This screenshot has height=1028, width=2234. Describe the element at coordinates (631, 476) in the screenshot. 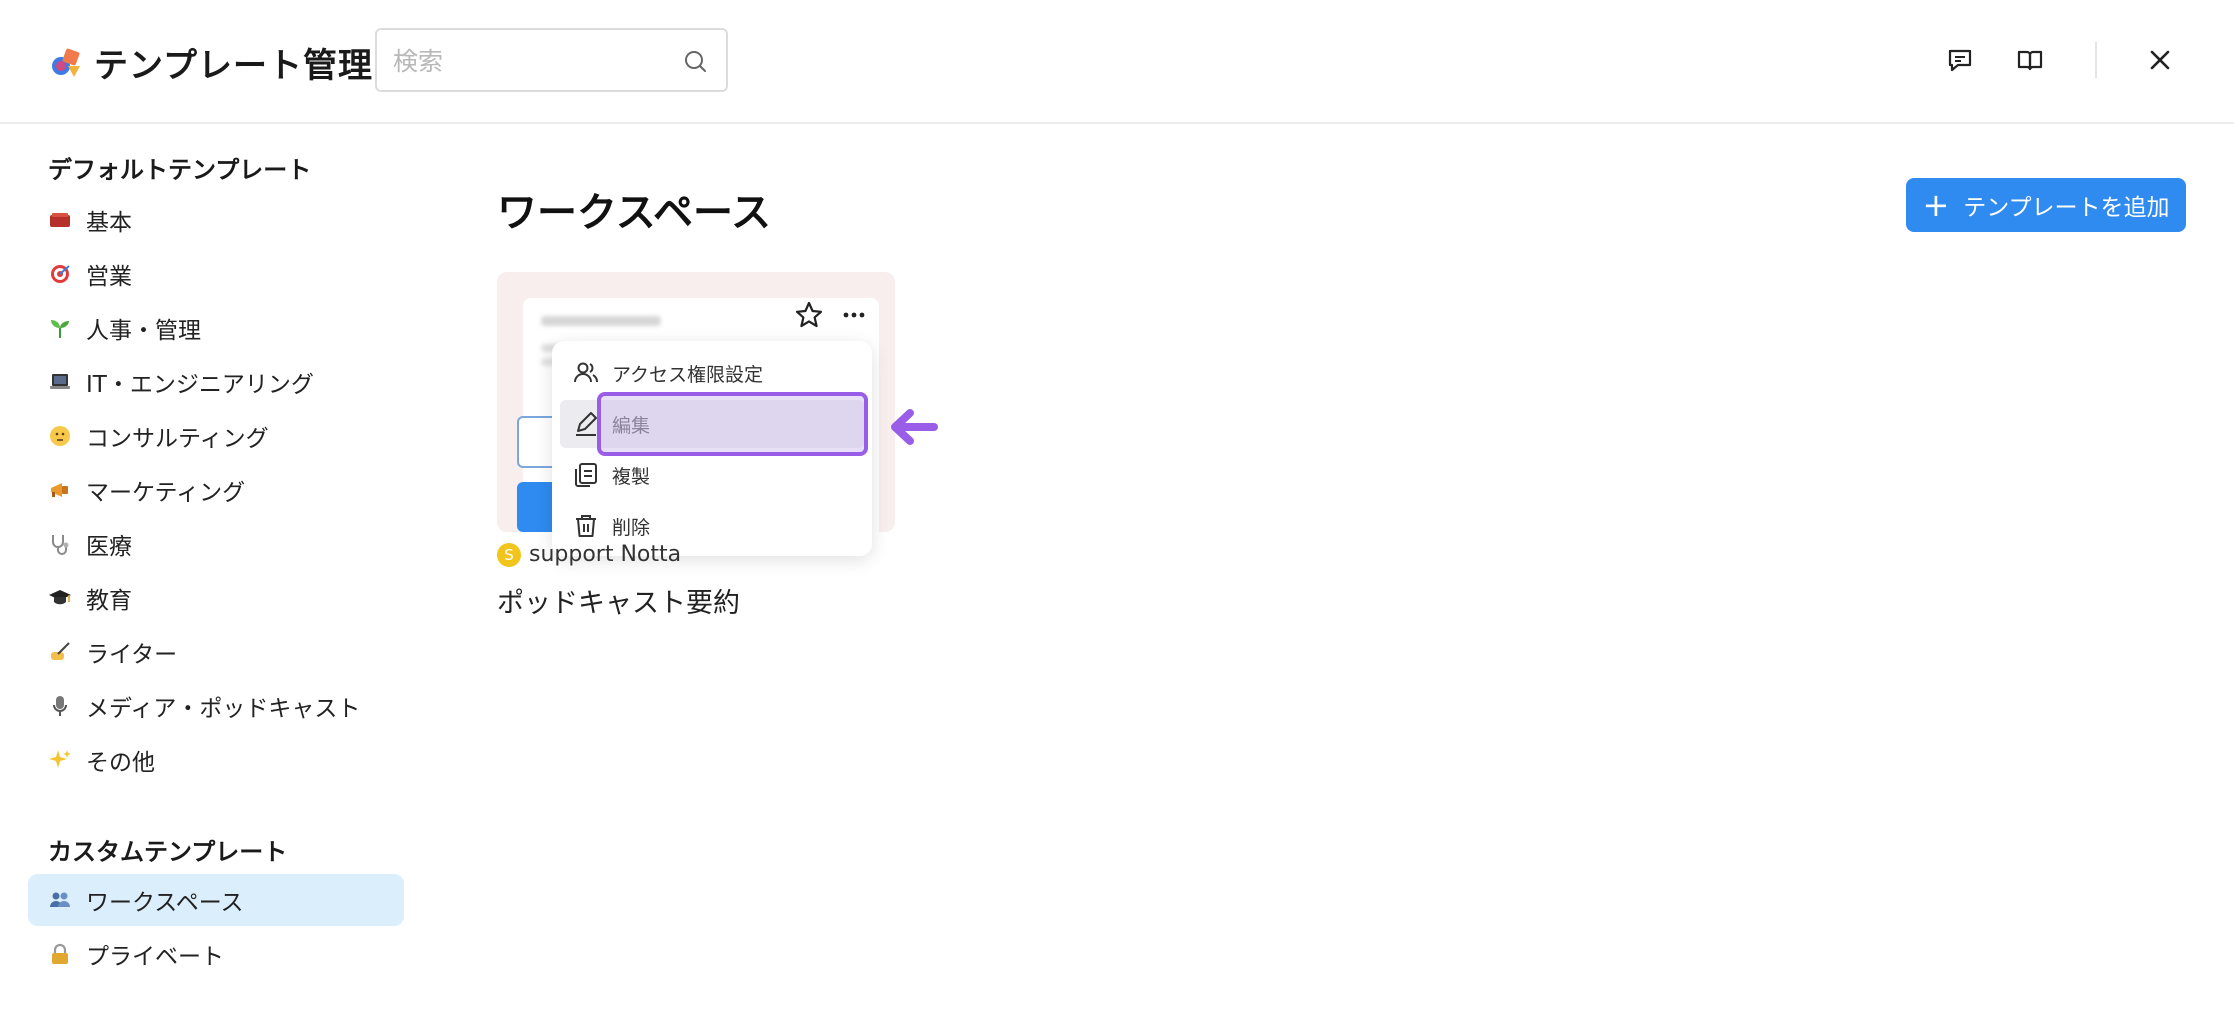

I see `menu-item-label: 複製` at that location.